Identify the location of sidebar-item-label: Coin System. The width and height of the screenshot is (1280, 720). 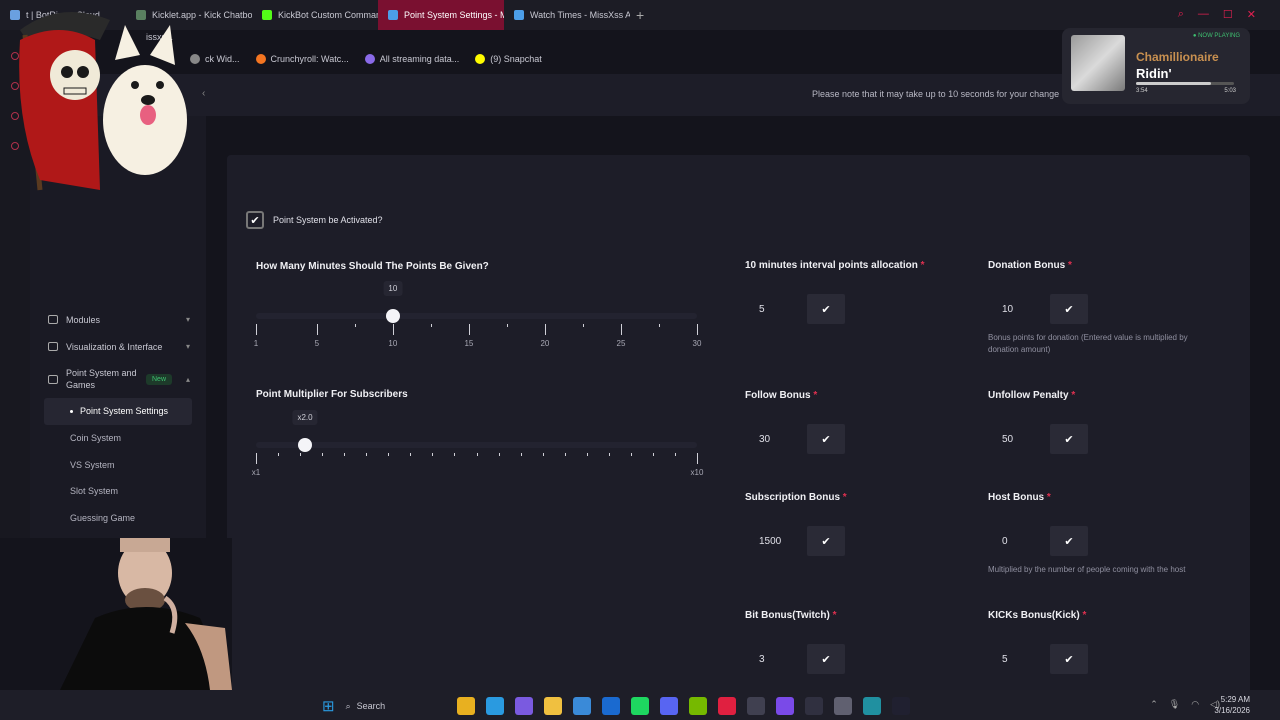
(96, 438).